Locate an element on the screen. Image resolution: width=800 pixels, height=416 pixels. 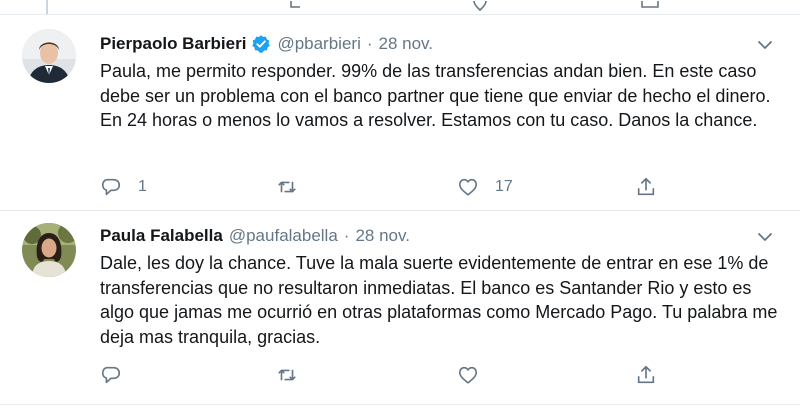
tweet-header: Pierpaolo Barbieri @pbarbieri · 28 nov. is located at coordinates (266, 44).